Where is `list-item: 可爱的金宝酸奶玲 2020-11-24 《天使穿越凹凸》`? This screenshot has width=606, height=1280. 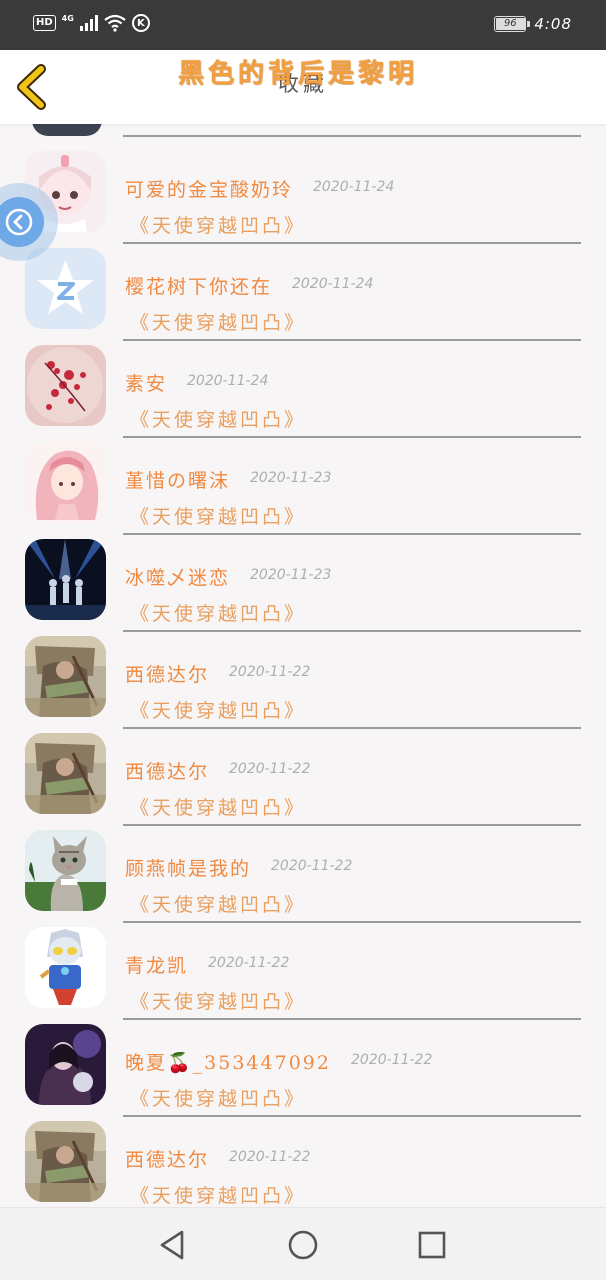 list-item: 可爱的金宝酸奶玲 2020-11-24 《天使穿越凹凸》 is located at coordinates (303, 189).